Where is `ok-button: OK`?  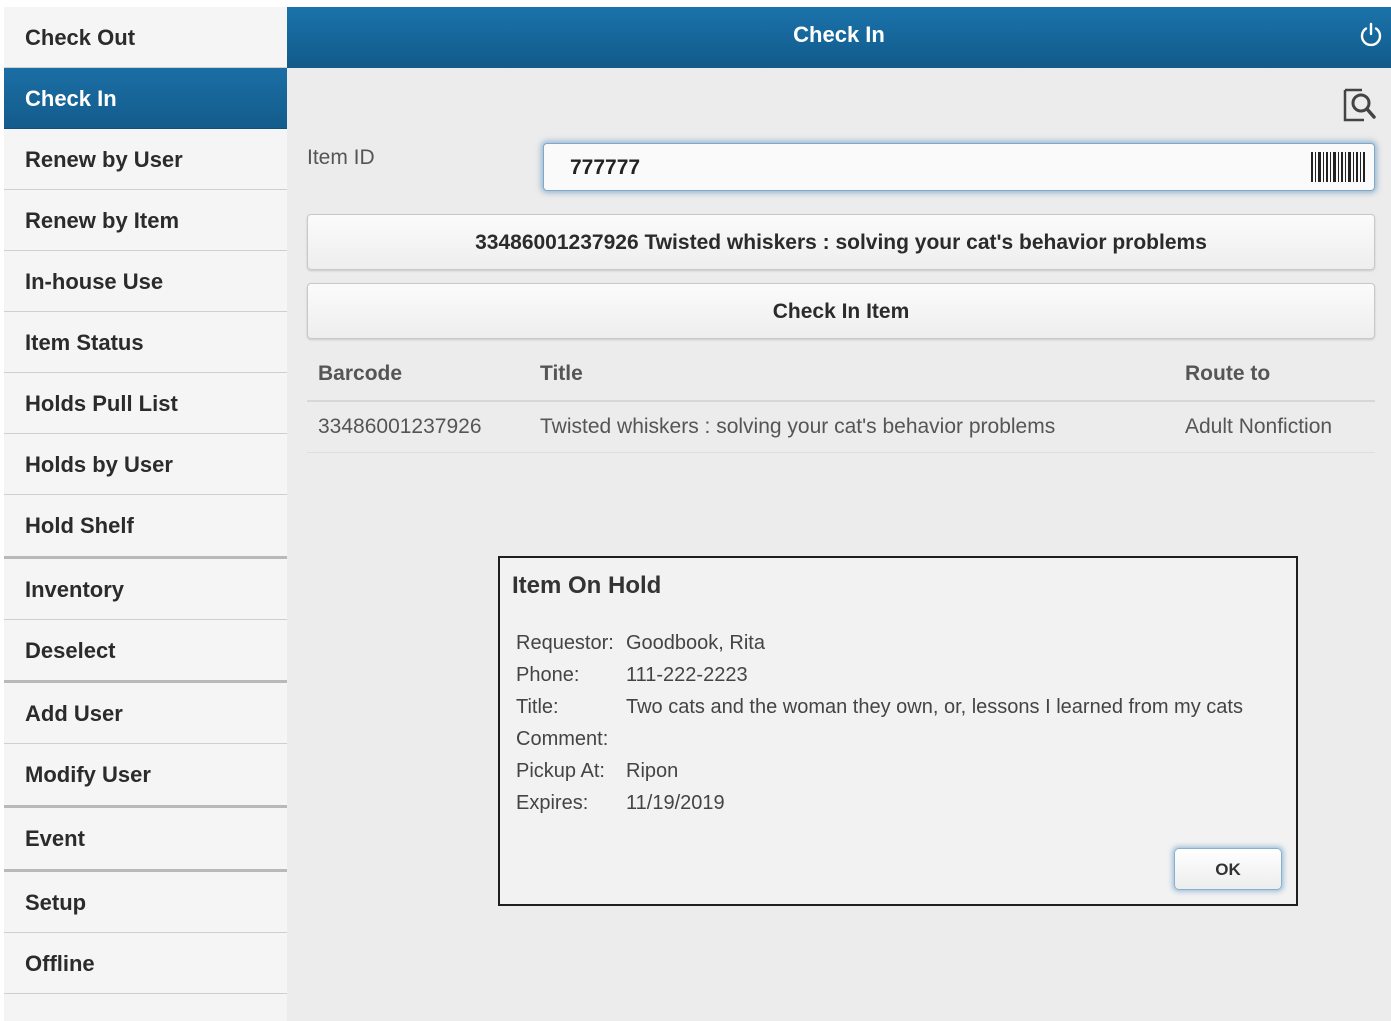
ok-button: OK is located at coordinates (1228, 869).